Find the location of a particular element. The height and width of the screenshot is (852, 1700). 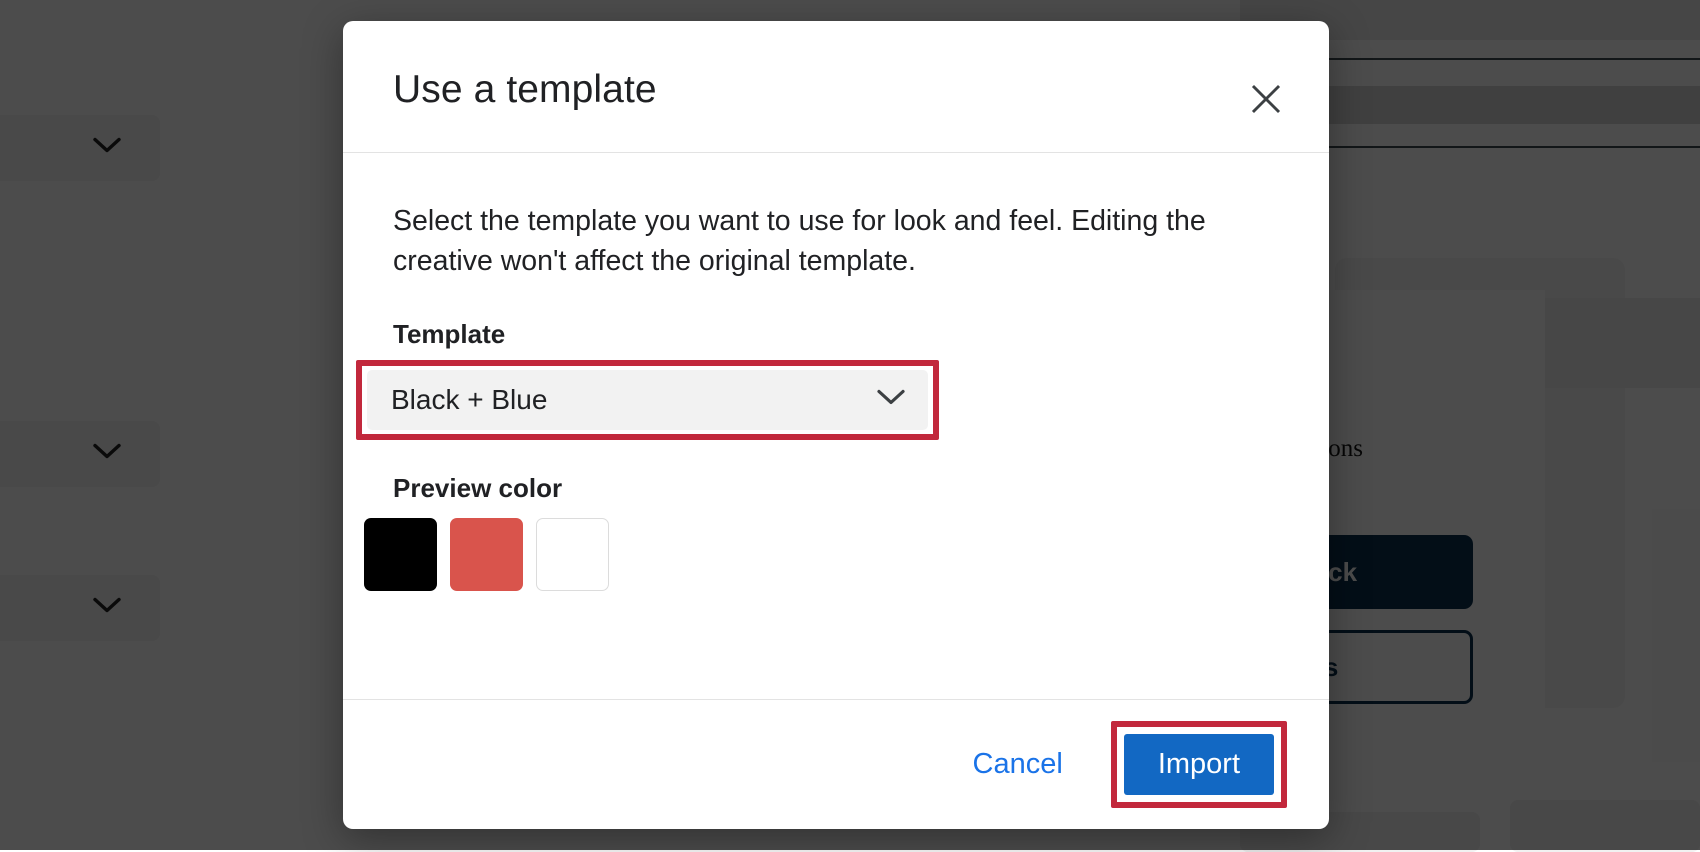

dialog-footer: Cancel Import is located at coordinates (836, 764).